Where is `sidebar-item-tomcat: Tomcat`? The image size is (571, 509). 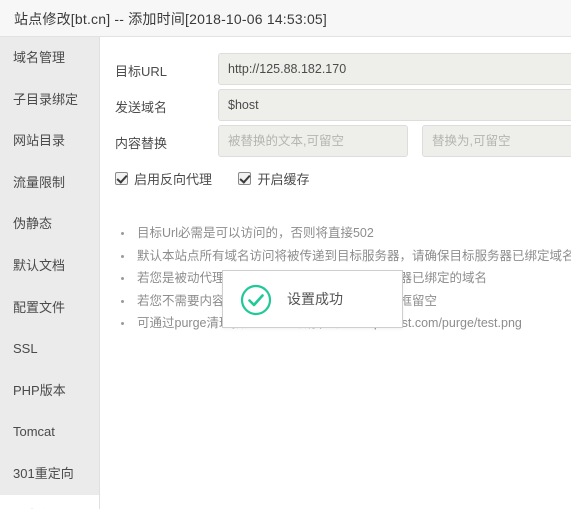 sidebar-item-tomcat: Tomcat is located at coordinates (49, 432).